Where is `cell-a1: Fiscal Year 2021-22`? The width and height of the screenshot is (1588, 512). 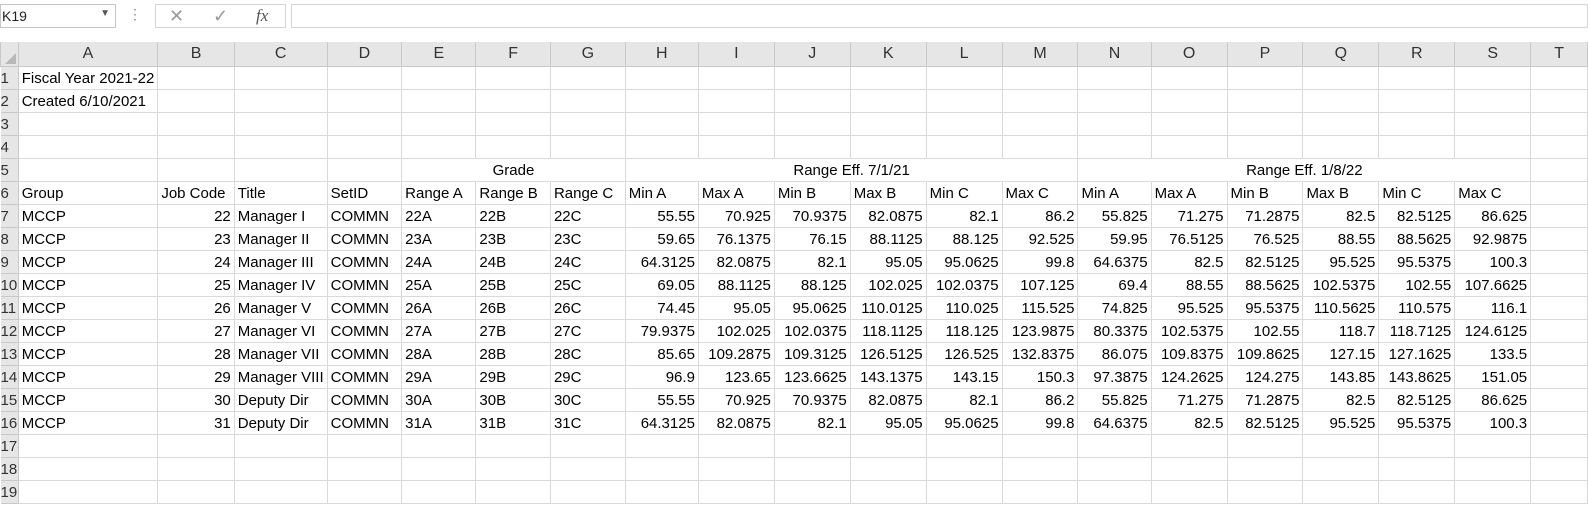 cell-a1: Fiscal Year 2021-22 is located at coordinates (88, 78).